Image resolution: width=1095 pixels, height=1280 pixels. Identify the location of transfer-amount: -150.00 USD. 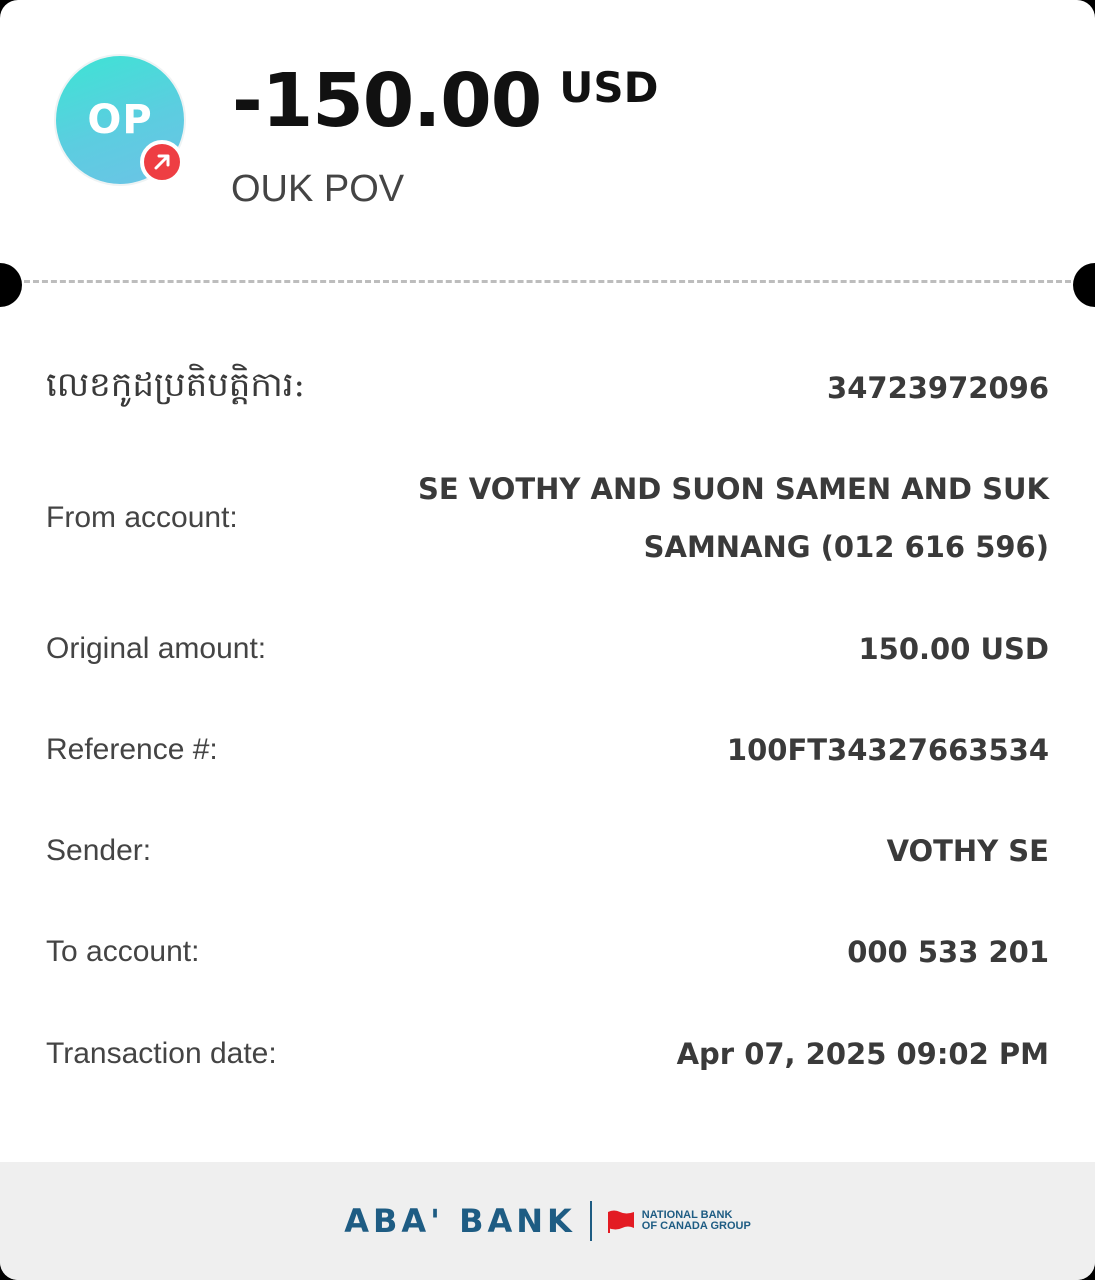
(445, 101).